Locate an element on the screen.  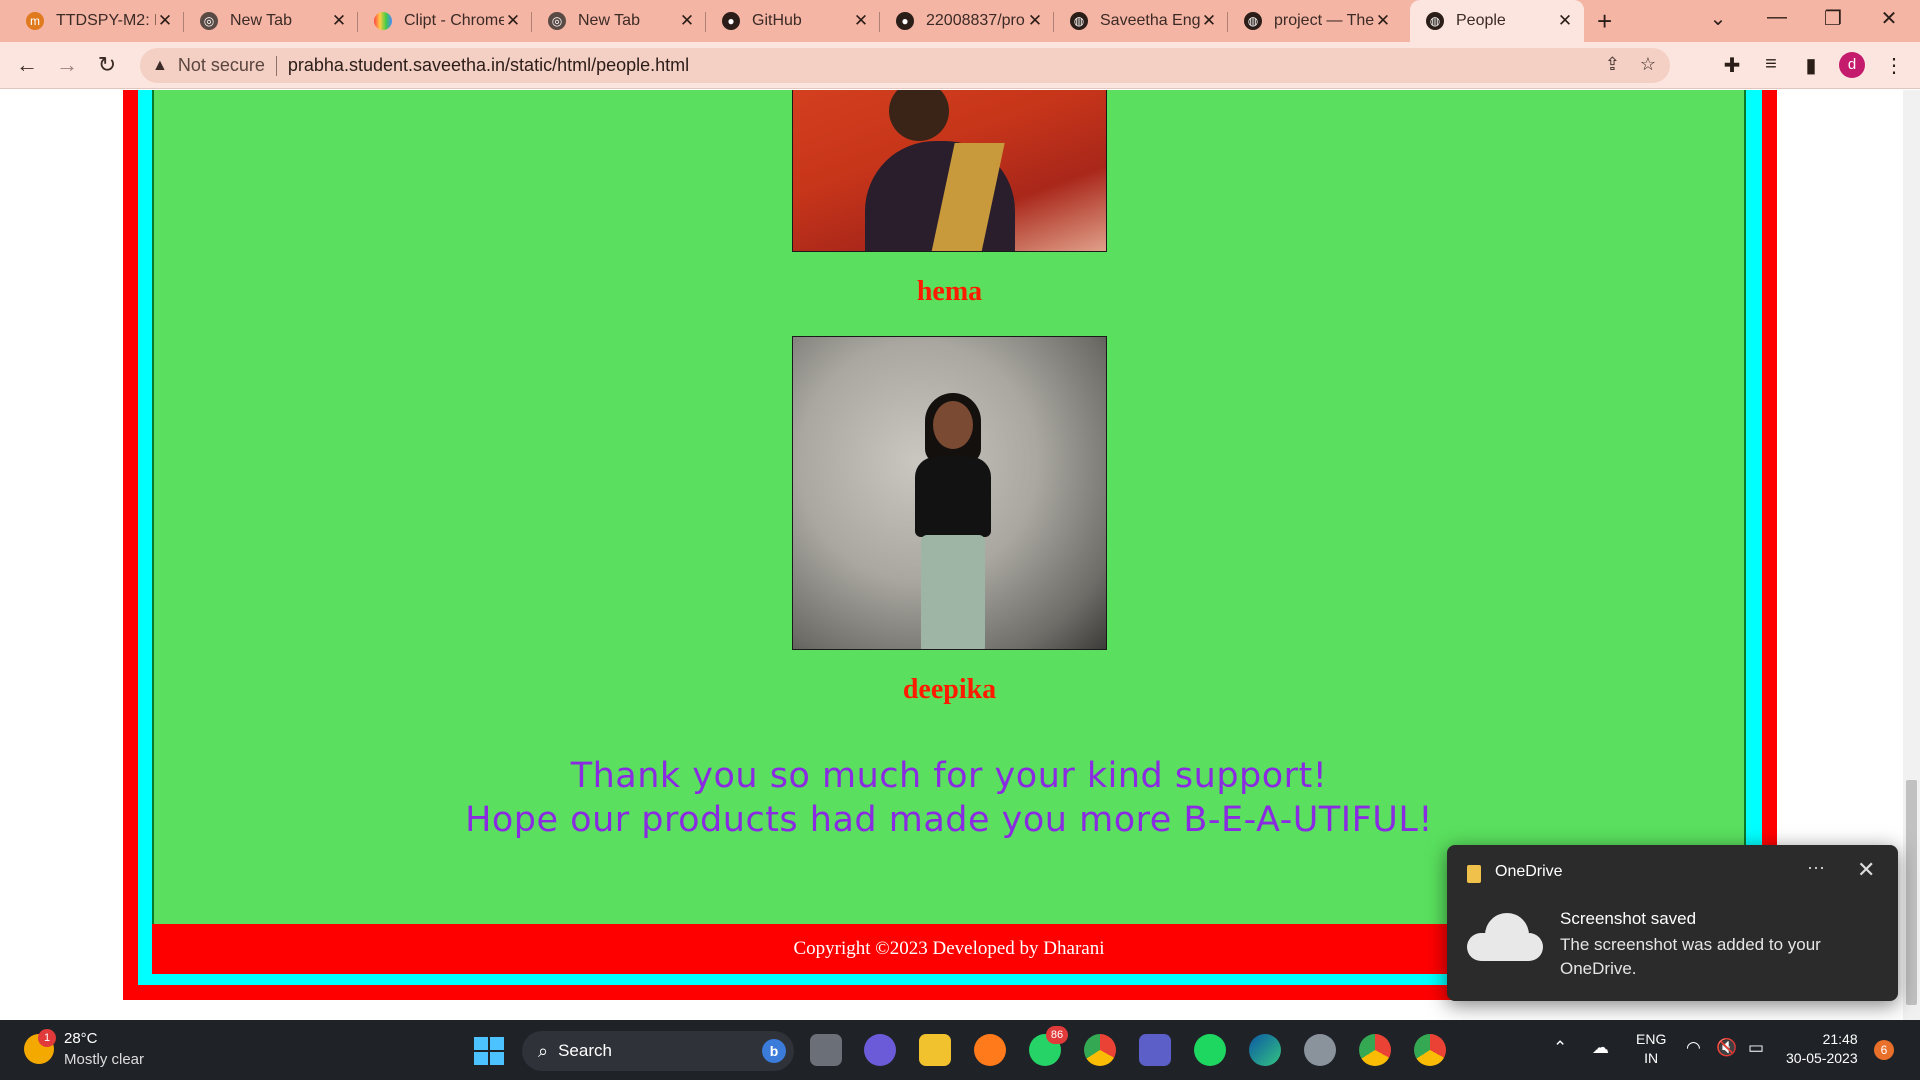
language-indicator: ENG IN is located at coordinates (1651, 1049).